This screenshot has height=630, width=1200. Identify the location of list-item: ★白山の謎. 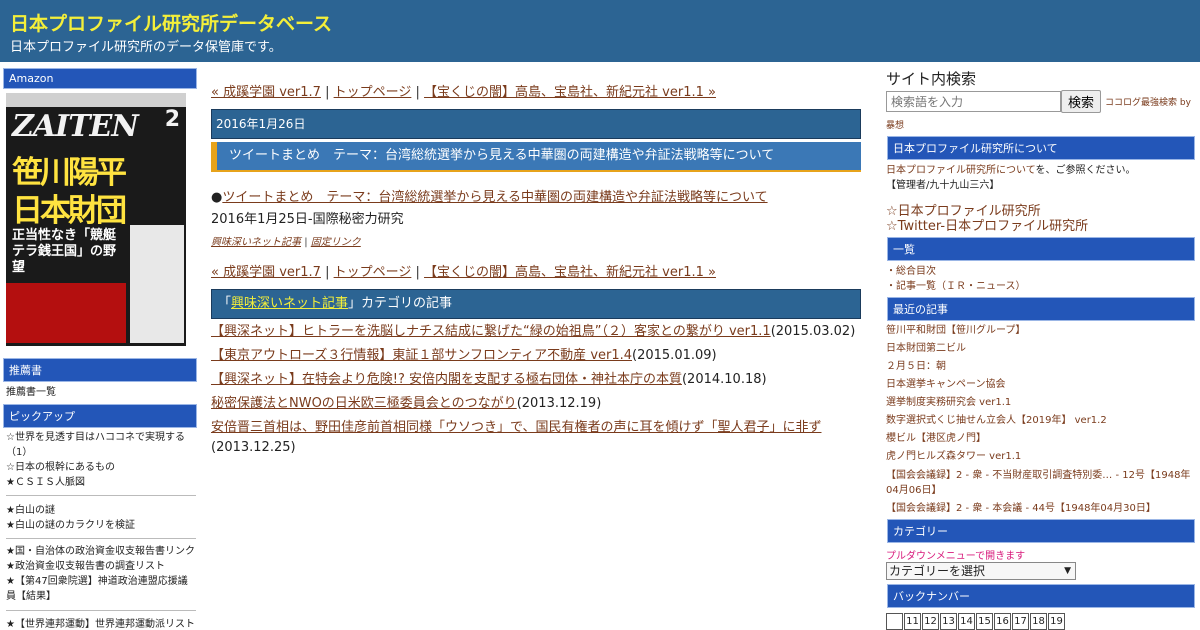
(101, 510).